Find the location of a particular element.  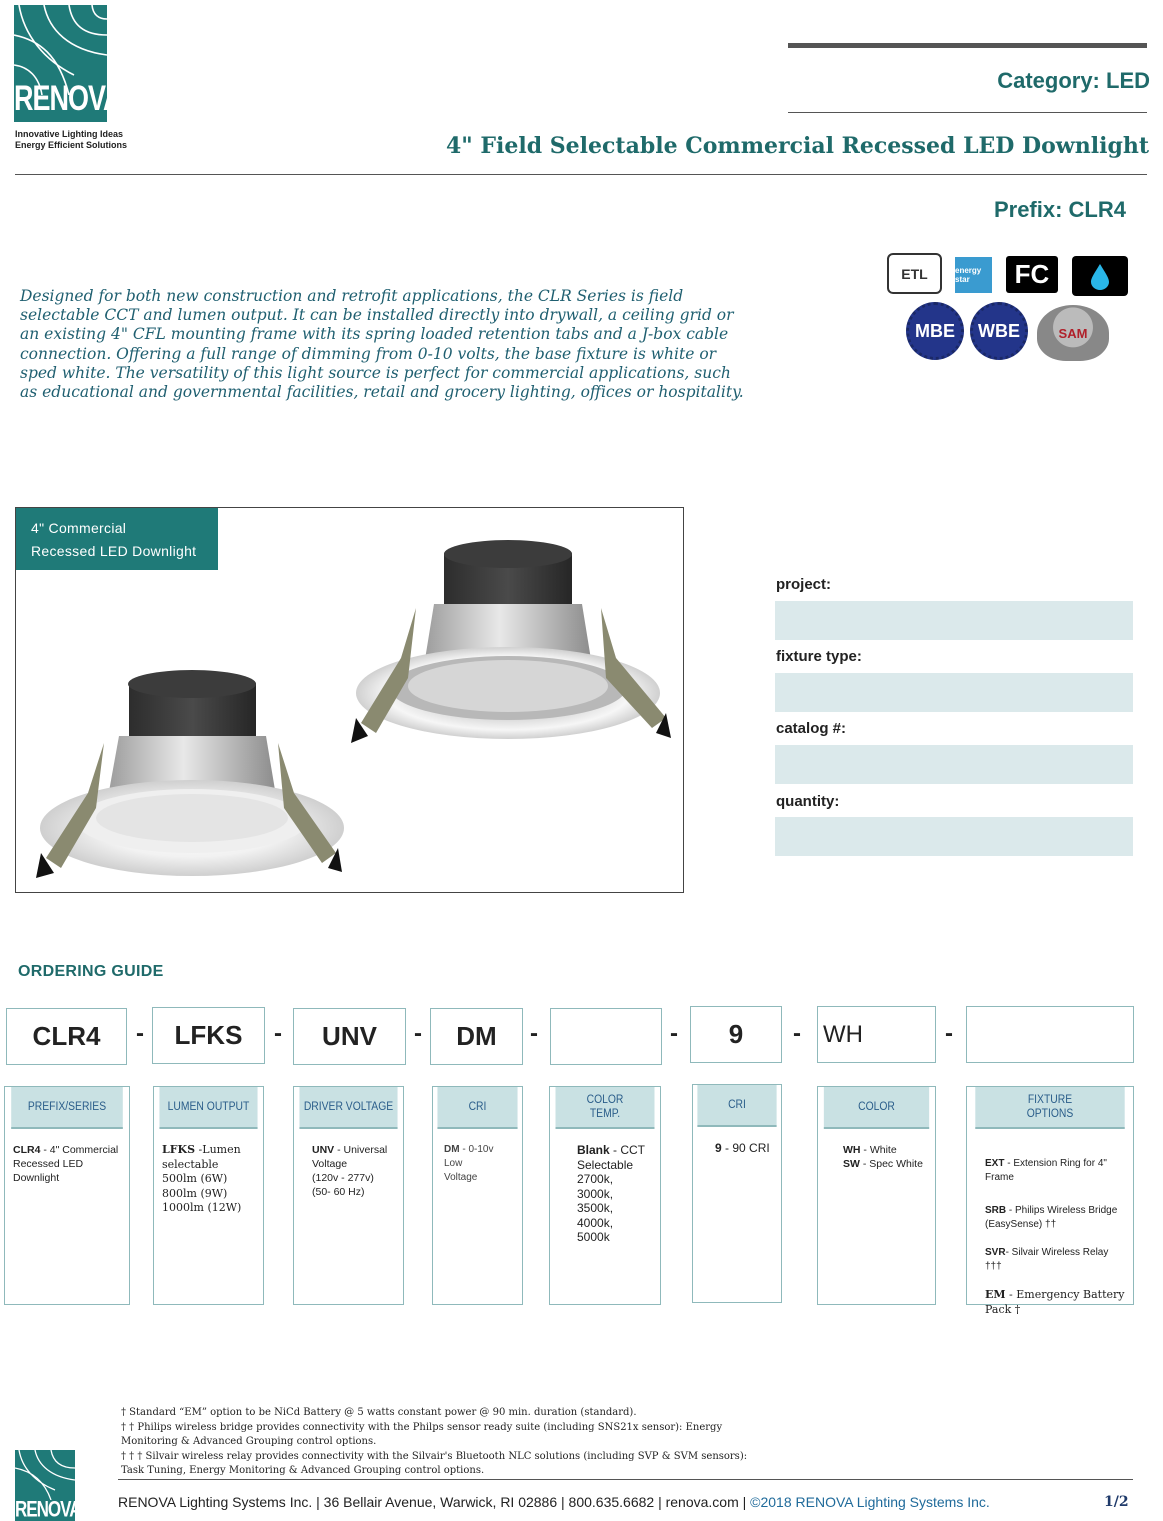

column-color: COLOR WH - White SW - Spec White is located at coordinates (876, 1195).